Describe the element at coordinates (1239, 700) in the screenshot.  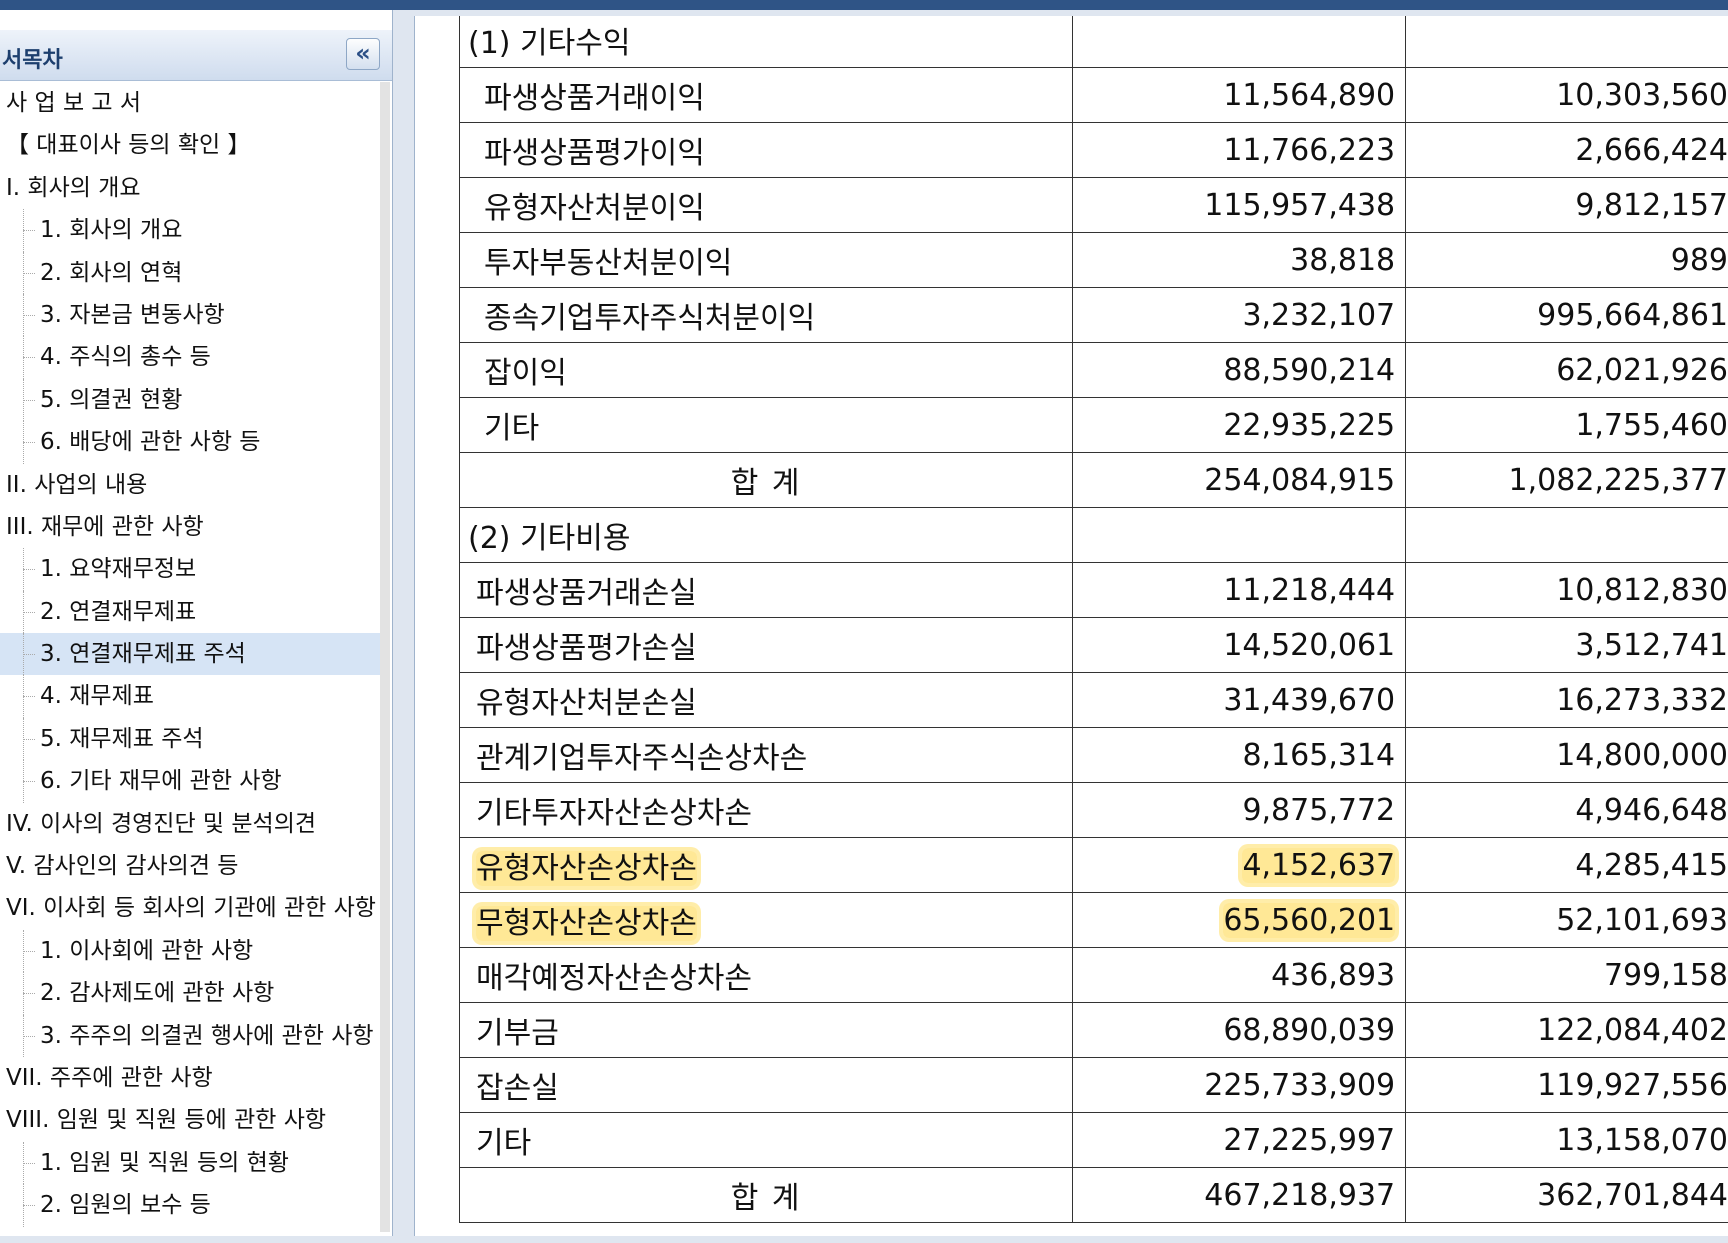
I see `current-period-cell: 31,439,670` at that location.